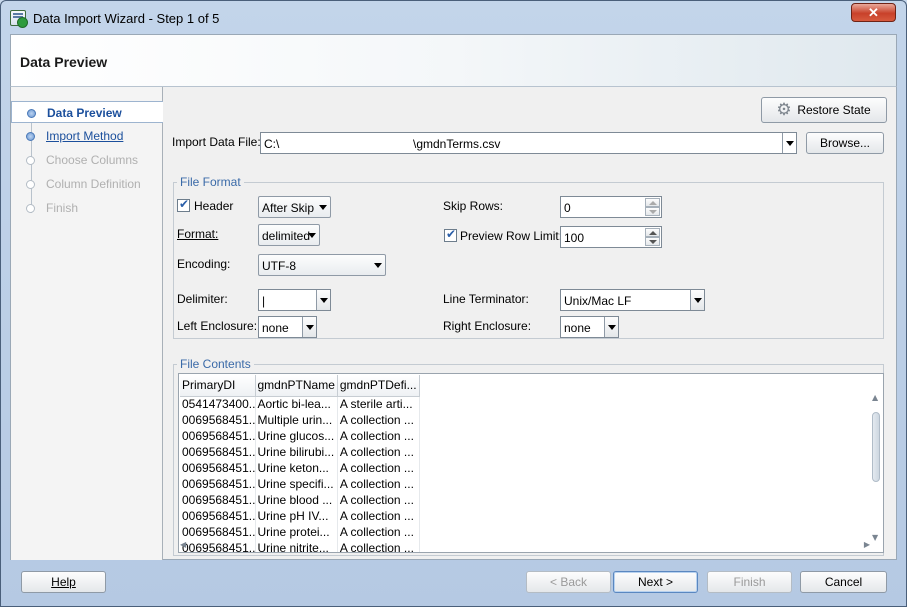 The image size is (907, 607). I want to click on restore-state-button: Restore State, so click(824, 110).